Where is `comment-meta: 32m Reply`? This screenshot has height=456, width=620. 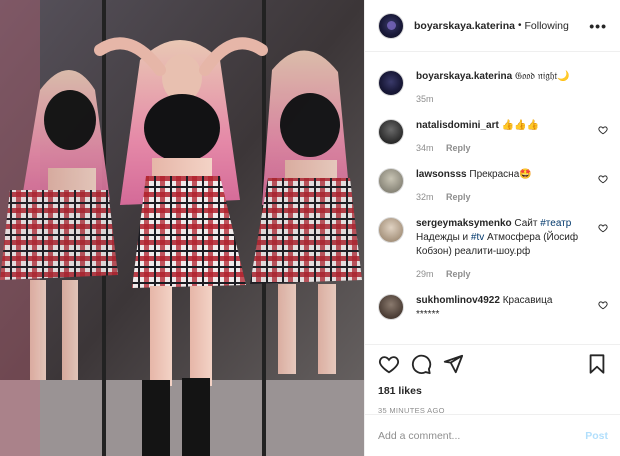
comment-meta: 32m Reply is located at coordinates (506, 197).